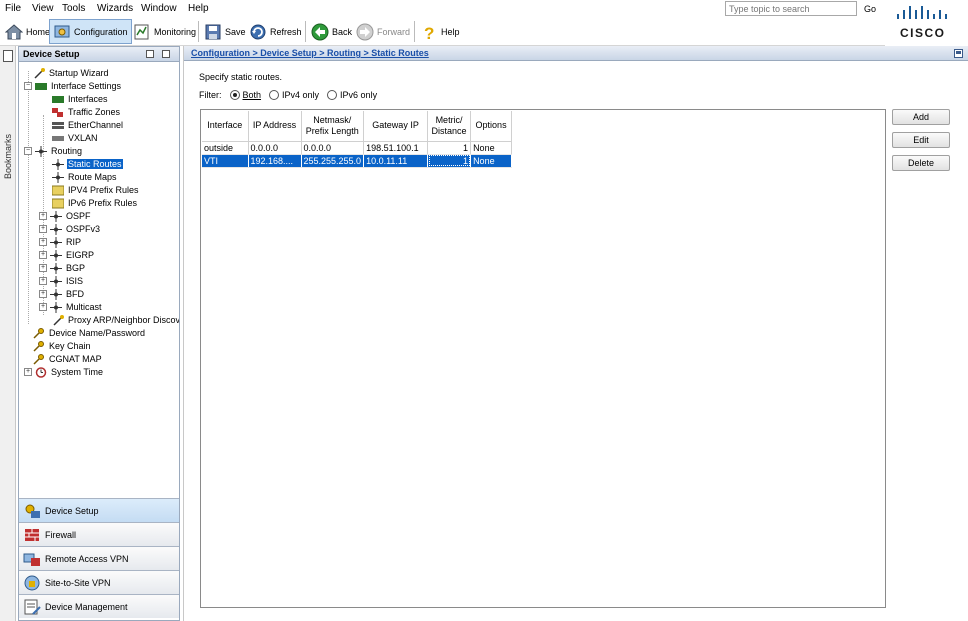  I want to click on configuration-button: Configuration, so click(90, 31).